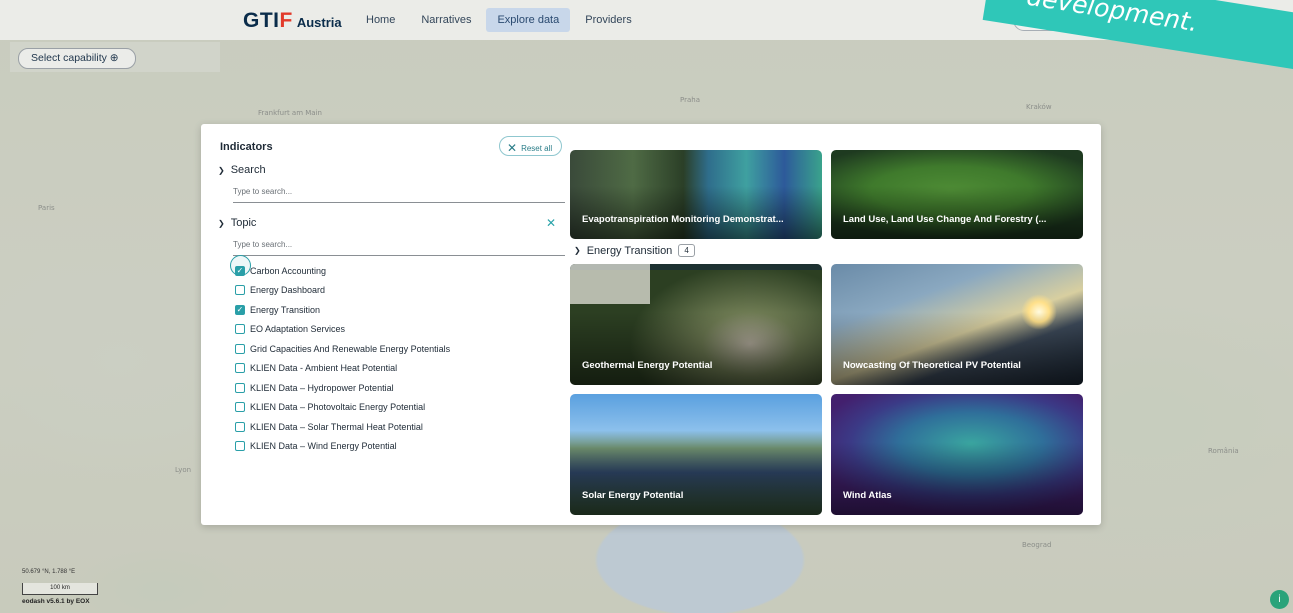 The image size is (1293, 613). What do you see at coordinates (323, 446) in the screenshot?
I see `topic-label: KLIEN Data – Wind Energy Potential` at bounding box center [323, 446].